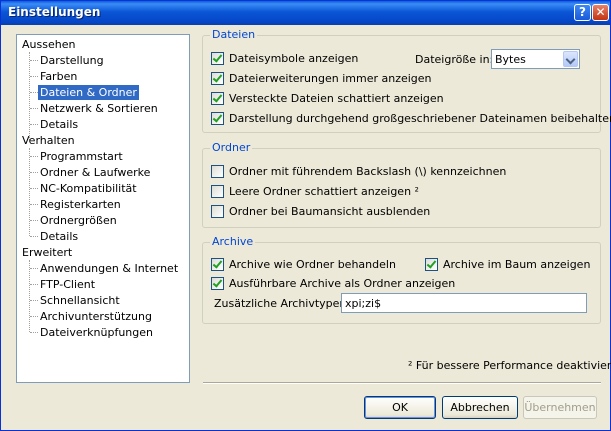  What do you see at coordinates (58, 76) in the screenshot?
I see `tree-item-farben: Farben` at bounding box center [58, 76].